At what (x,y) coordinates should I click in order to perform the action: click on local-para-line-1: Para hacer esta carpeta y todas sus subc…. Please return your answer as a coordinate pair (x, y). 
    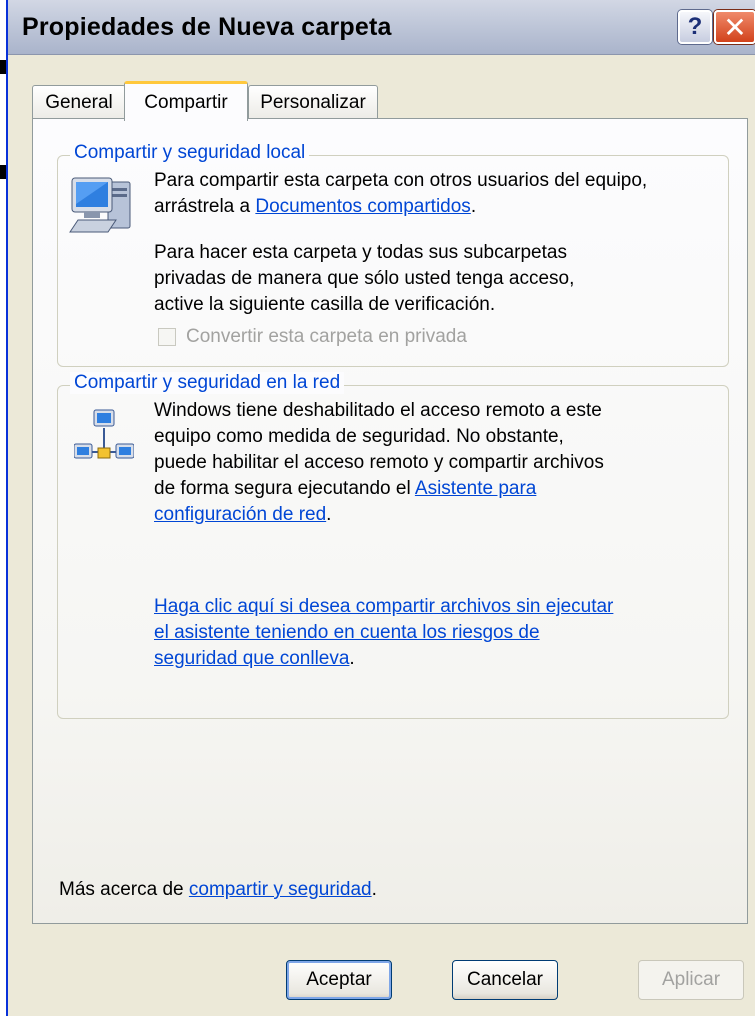
    Looking at the image, I should click on (360, 252).